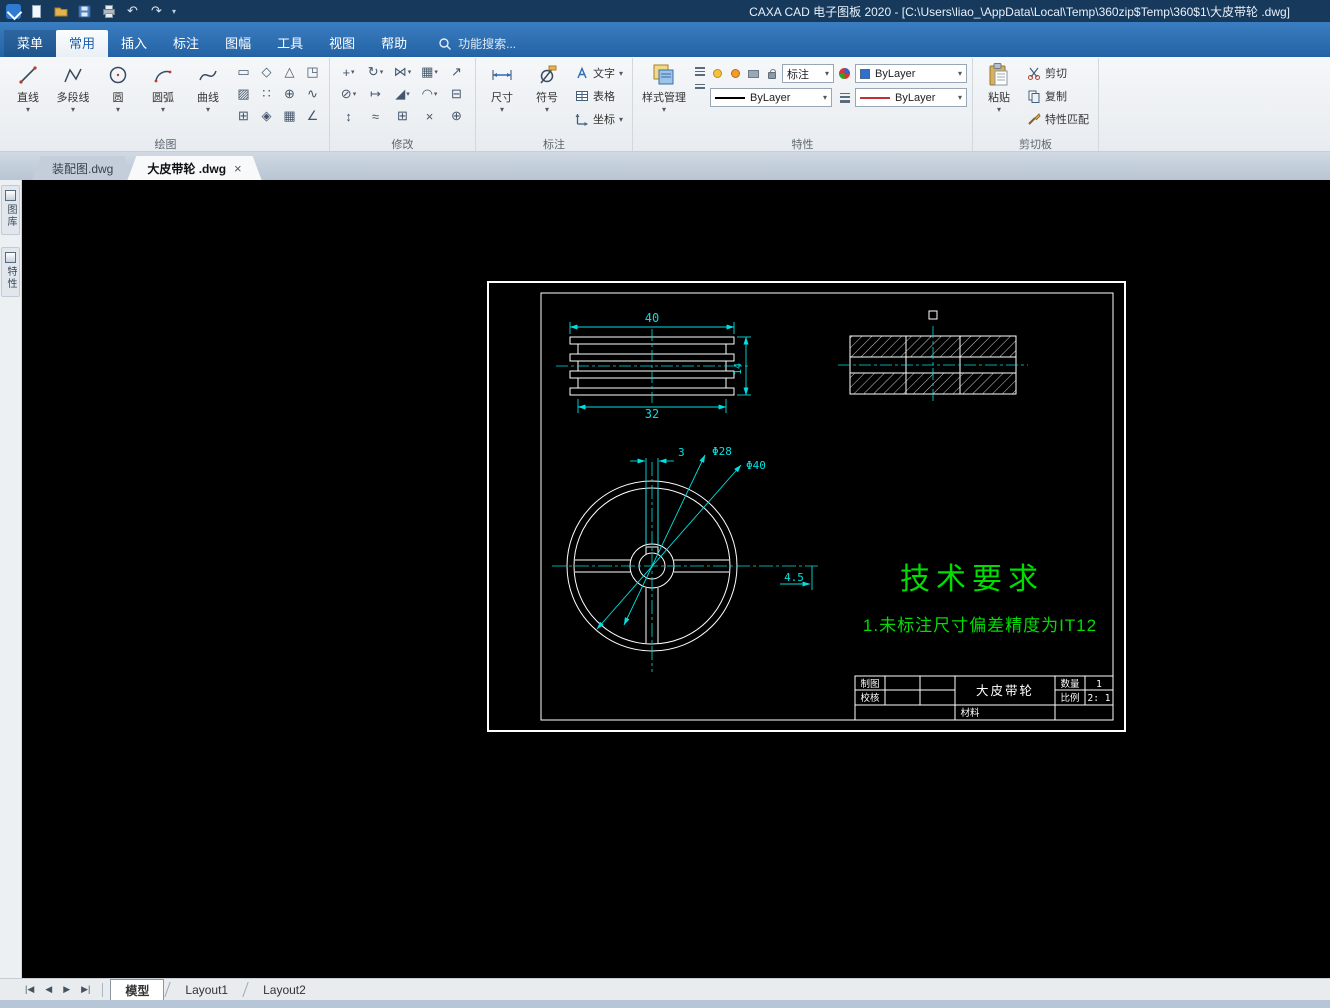 This screenshot has width=1330, height=1008. I want to click on tab-shitu: 视图, so click(342, 43).